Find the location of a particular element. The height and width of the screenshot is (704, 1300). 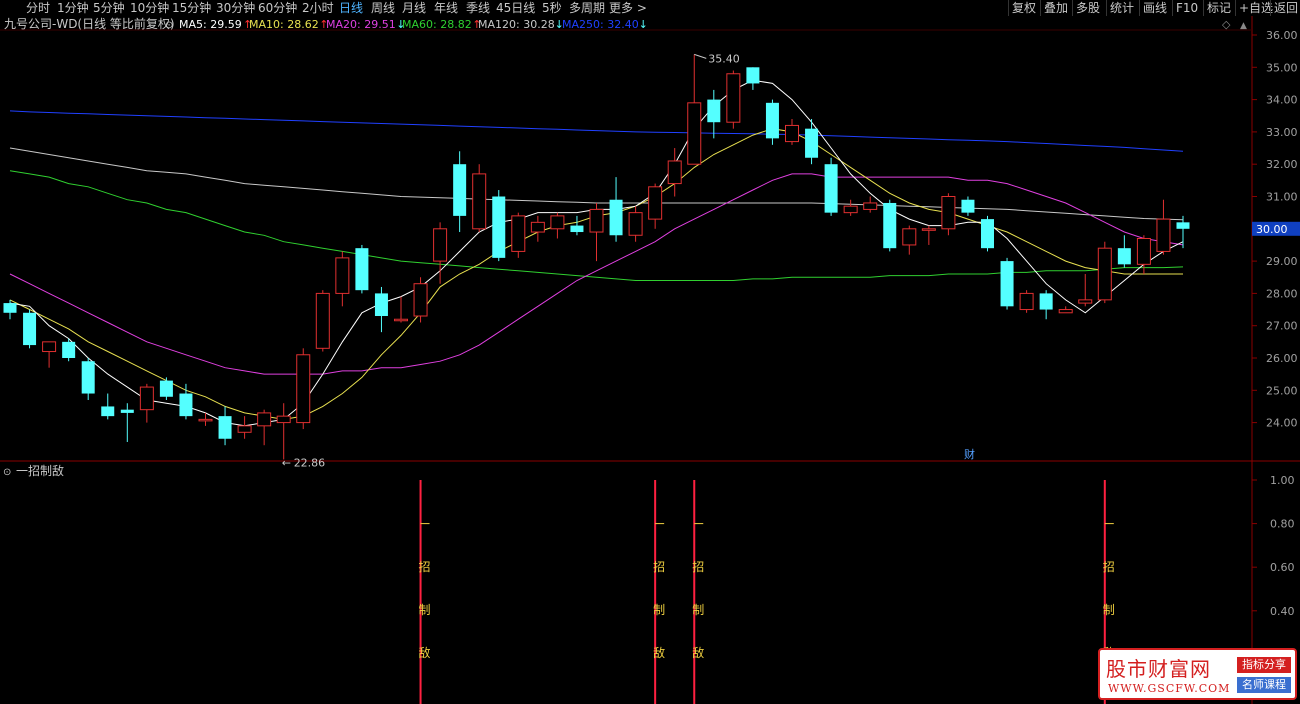

toolbar-button-7: +自选 is located at coordinates (1254, 8).